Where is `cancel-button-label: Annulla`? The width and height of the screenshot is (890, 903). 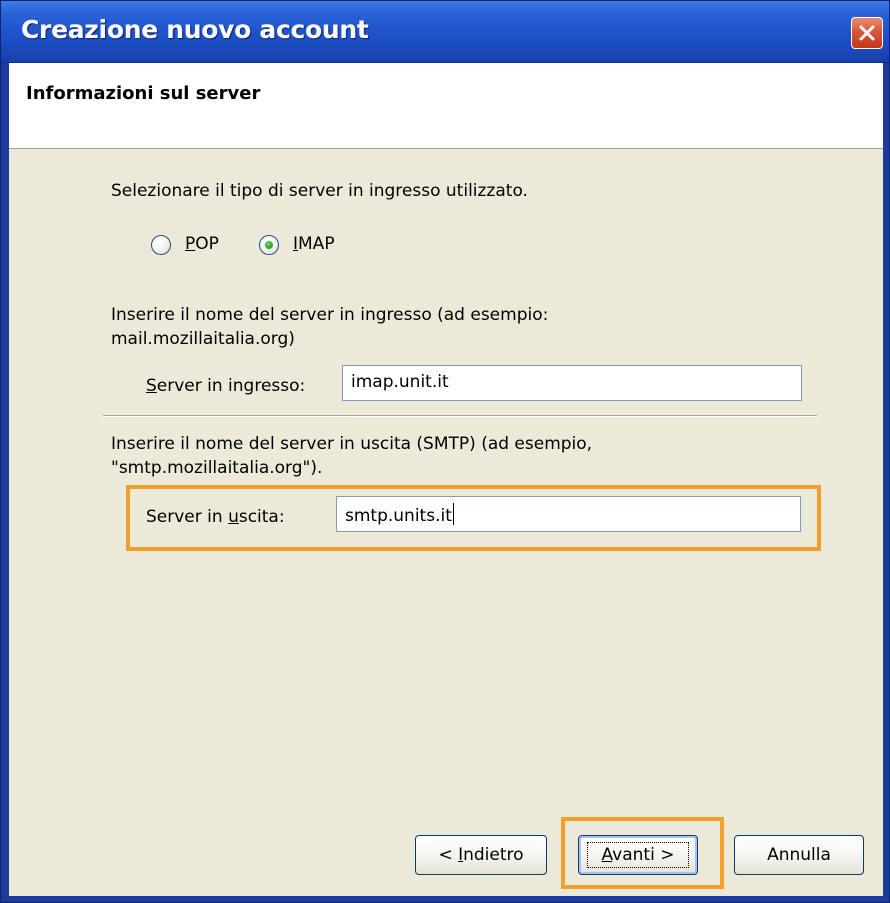
cancel-button-label: Annulla is located at coordinates (799, 855).